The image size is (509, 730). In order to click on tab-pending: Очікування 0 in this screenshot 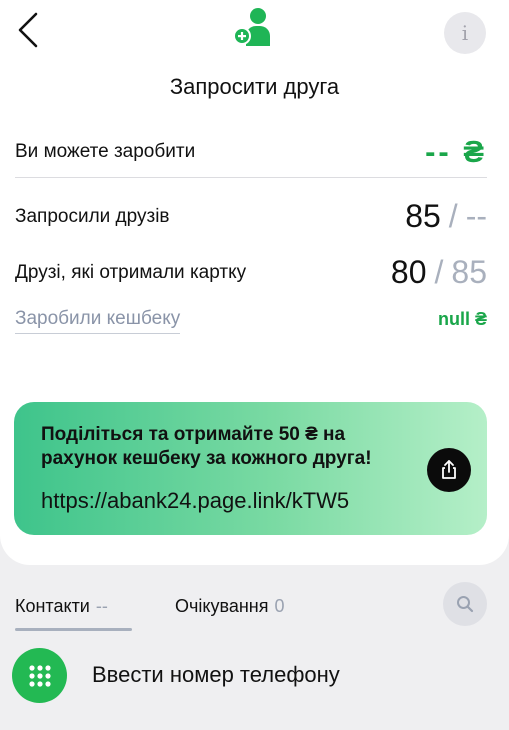, I will do `click(229, 606)`.